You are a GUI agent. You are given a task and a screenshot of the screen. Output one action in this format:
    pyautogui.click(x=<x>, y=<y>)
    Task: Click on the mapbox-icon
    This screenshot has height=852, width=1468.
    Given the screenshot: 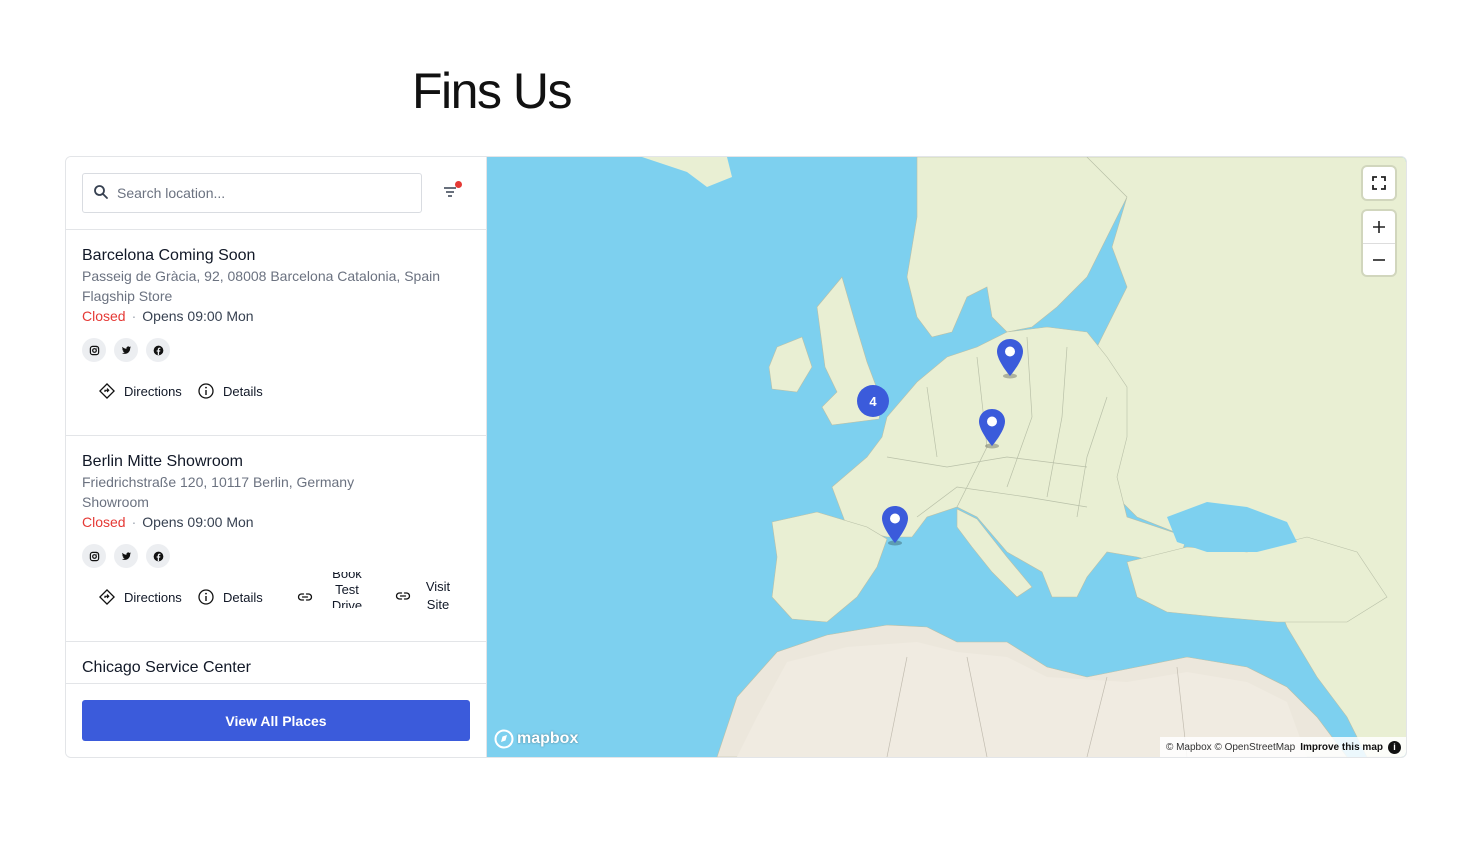 What is the action you would take?
    pyautogui.click(x=504, y=739)
    